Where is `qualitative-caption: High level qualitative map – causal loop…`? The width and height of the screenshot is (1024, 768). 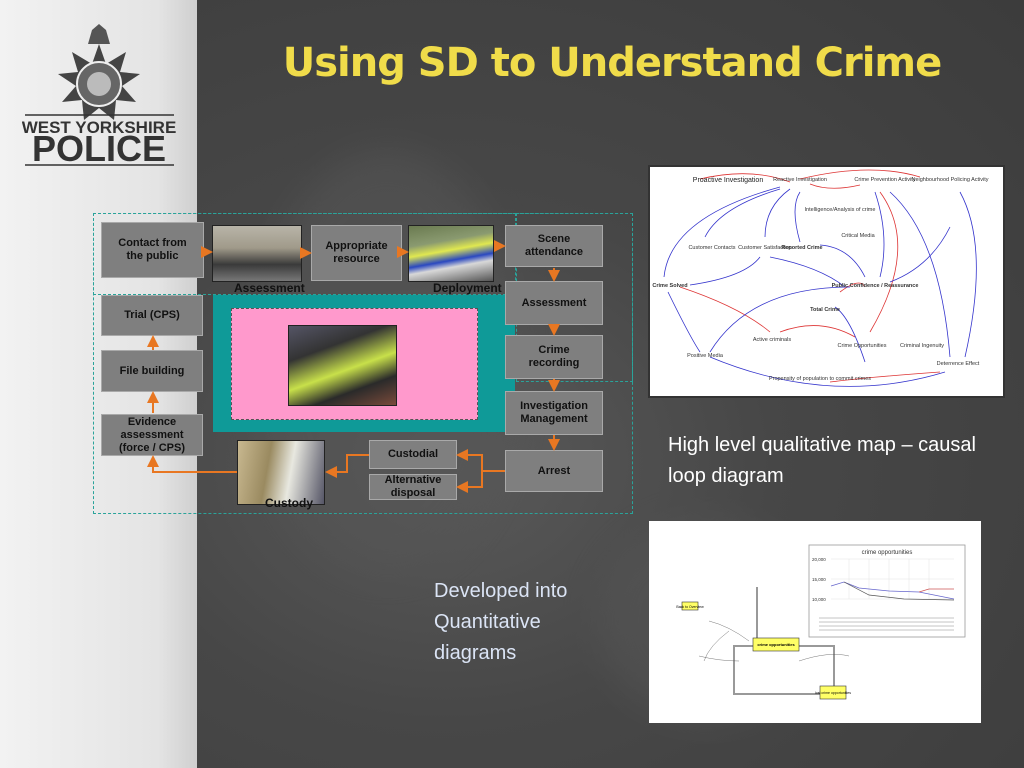
qualitative-caption: High level qualitative map – causal loop… is located at coordinates (822, 460).